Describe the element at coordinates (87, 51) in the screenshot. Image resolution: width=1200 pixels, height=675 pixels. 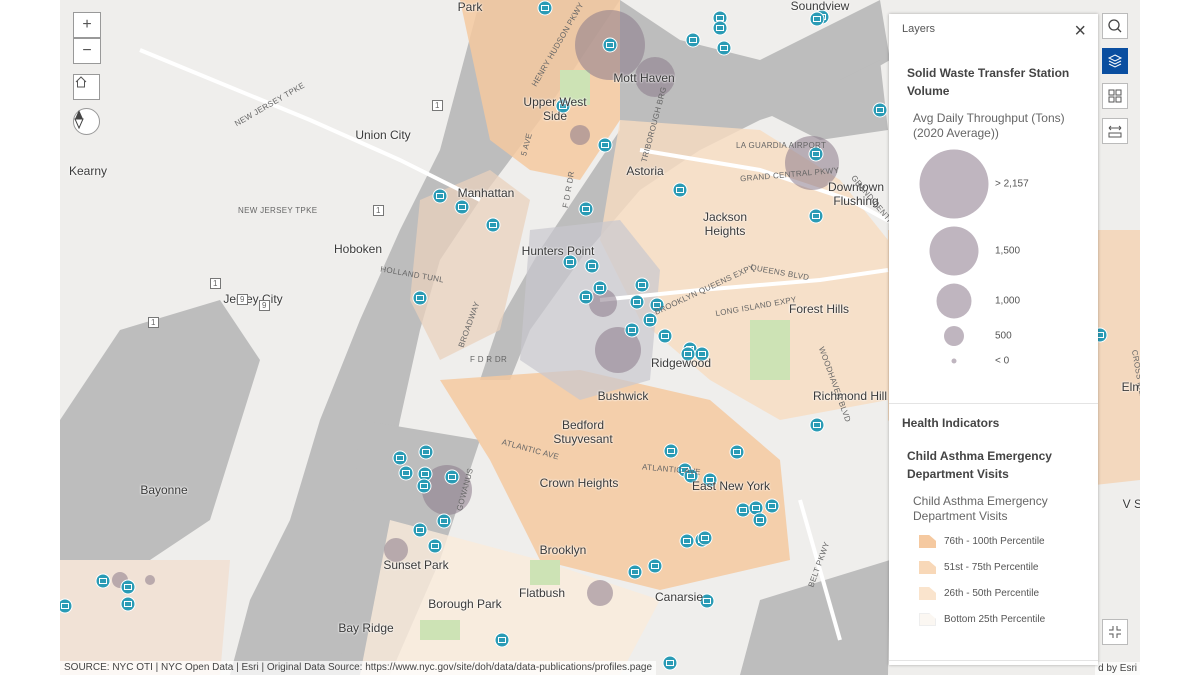
I see `zoom-out-button: −` at that location.